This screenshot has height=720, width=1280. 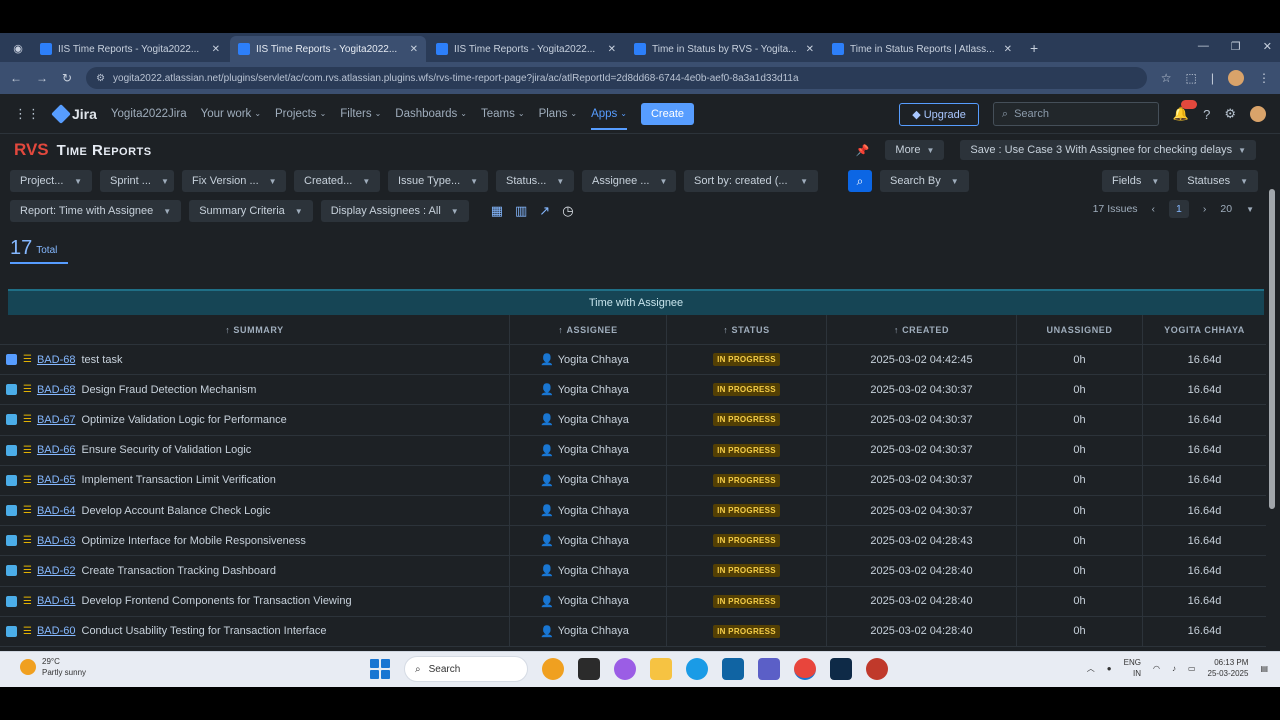 I want to click on weather-widget: 29°C Partly sunny, so click(x=53, y=667).